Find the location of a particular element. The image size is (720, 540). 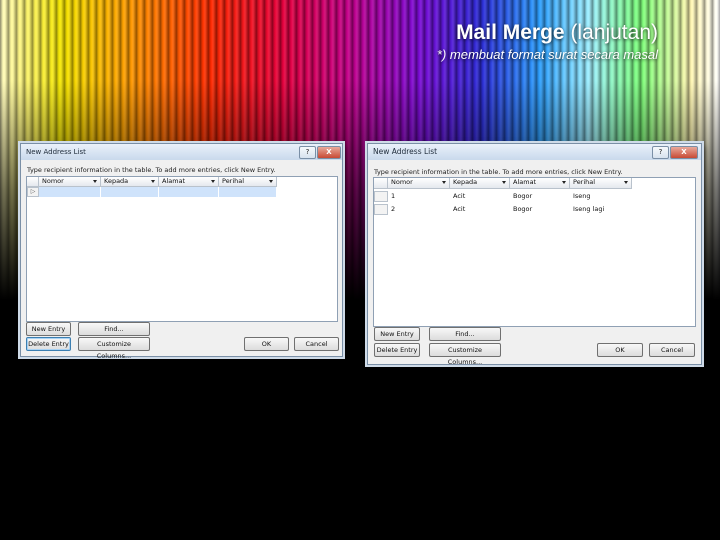

new-row-selector: ▷ is located at coordinates (33, 192).